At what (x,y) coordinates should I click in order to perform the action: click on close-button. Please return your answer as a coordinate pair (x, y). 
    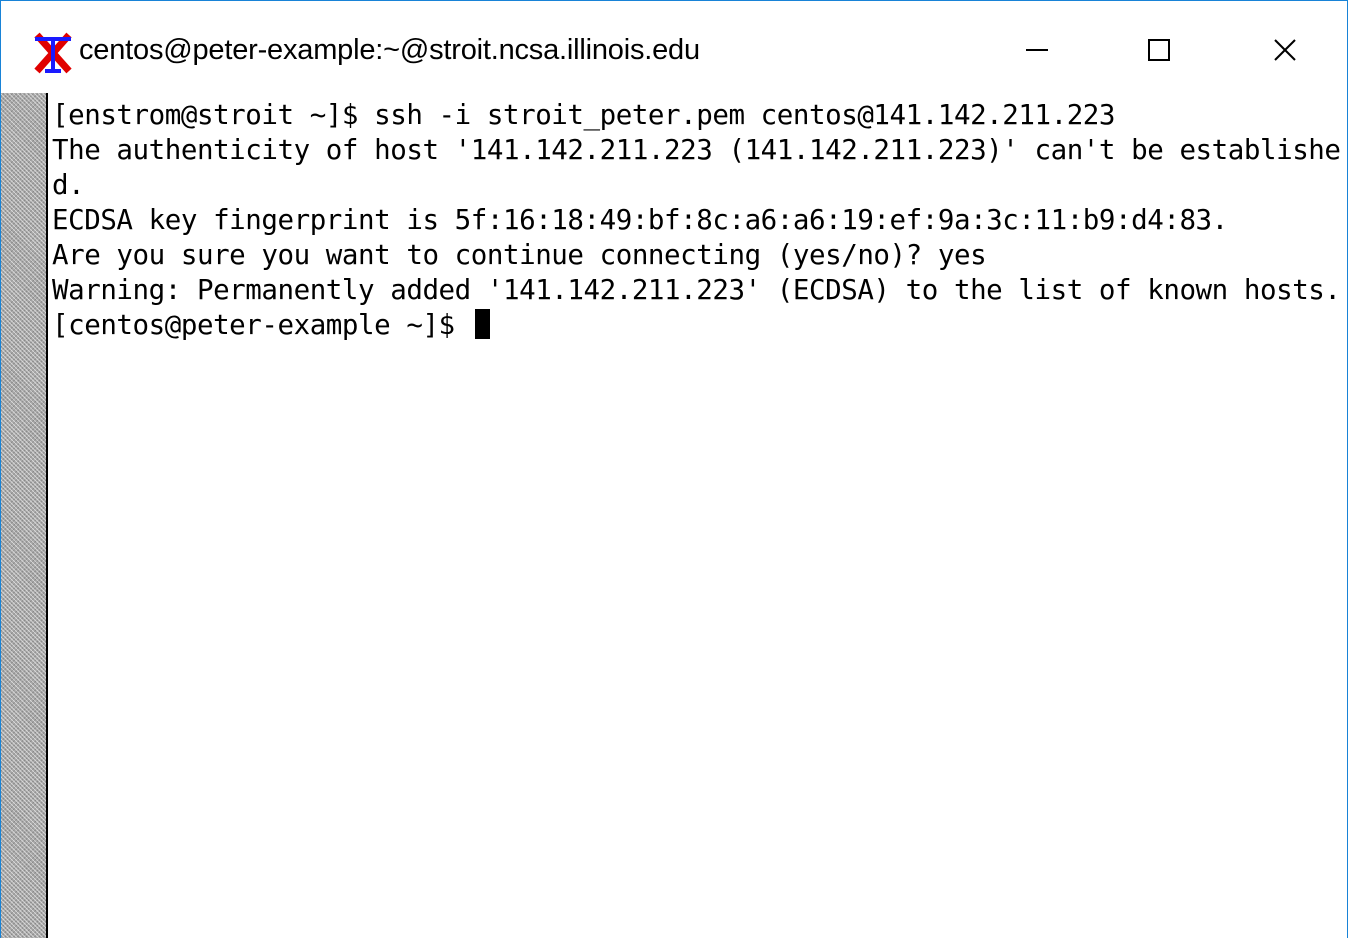
    Looking at the image, I should click on (1284, 50).